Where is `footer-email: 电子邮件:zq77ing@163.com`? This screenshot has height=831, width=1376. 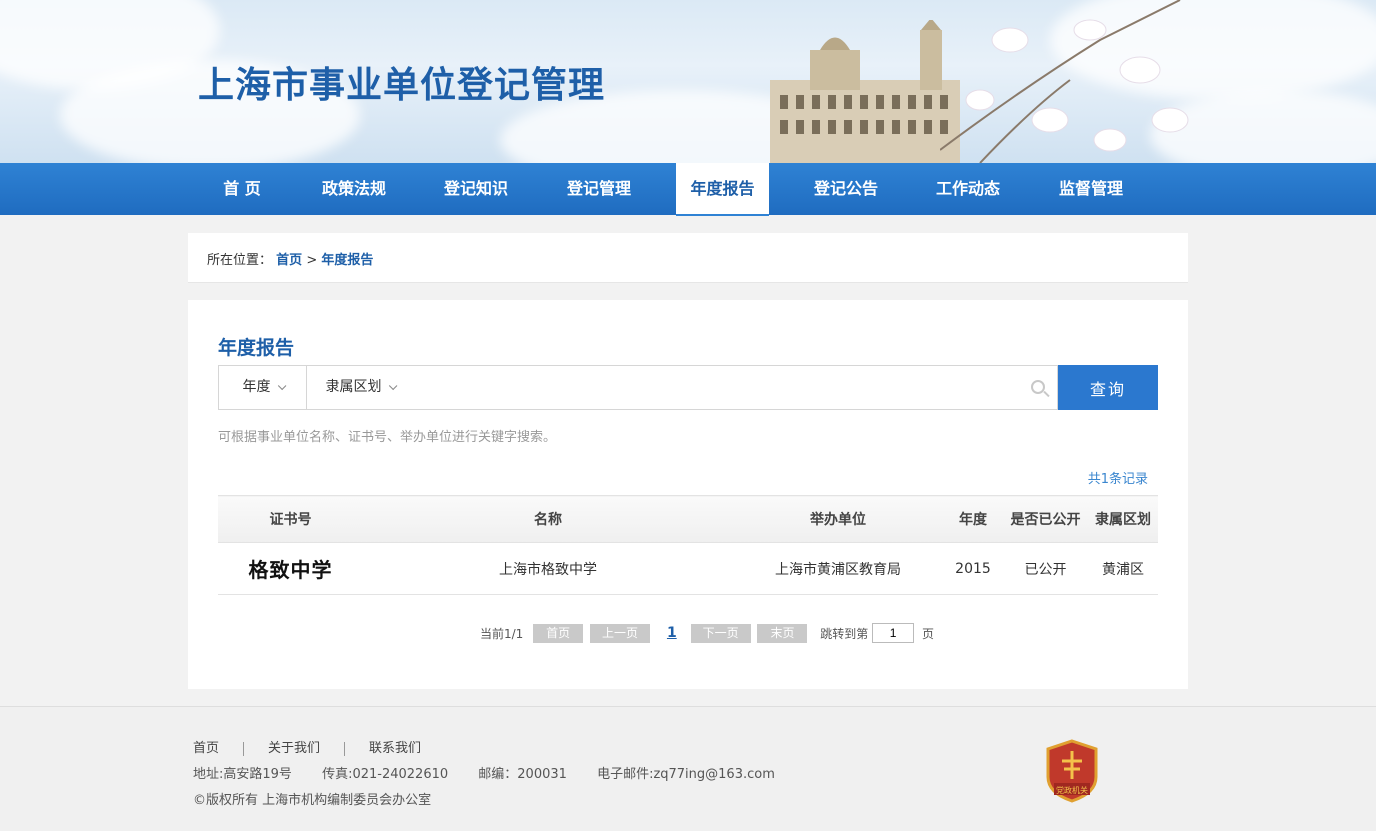
footer-email: 电子邮件:zq77ing@163.com is located at coordinates (686, 774).